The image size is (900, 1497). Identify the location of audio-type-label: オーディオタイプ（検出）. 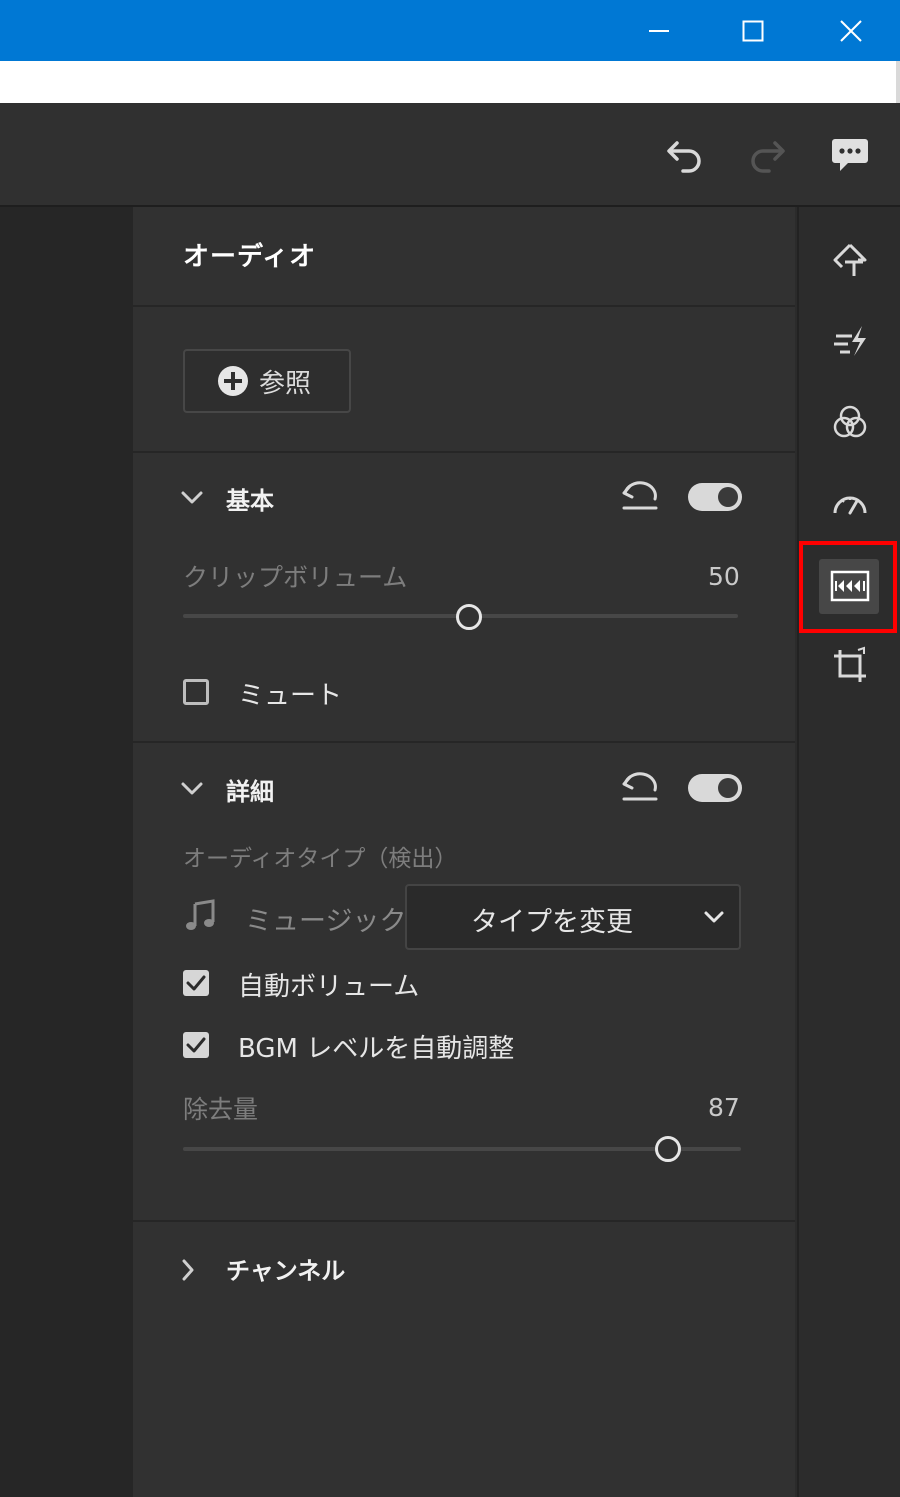
(320, 859).